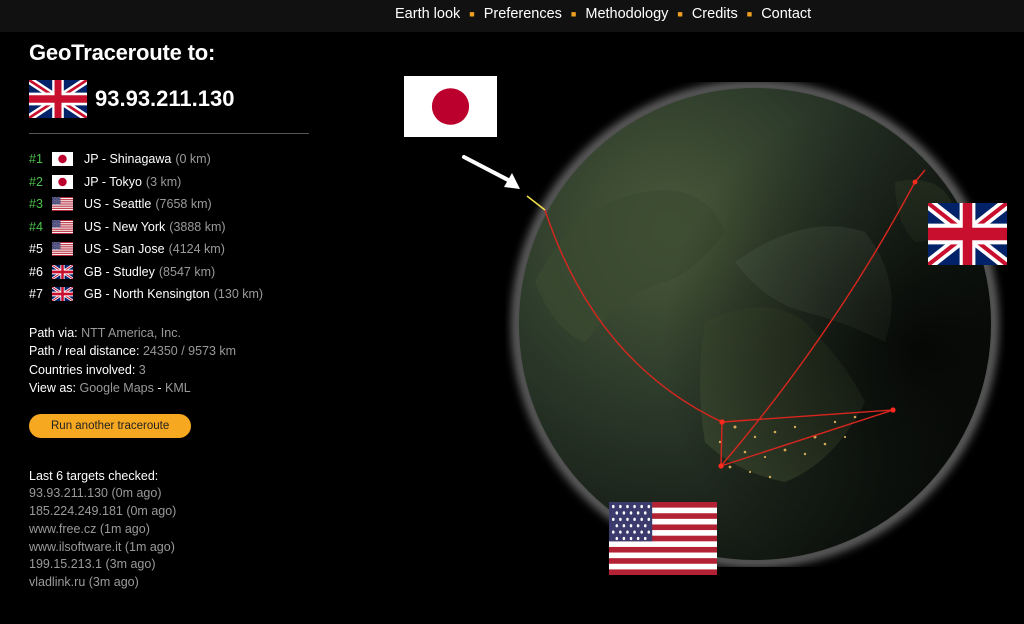  Describe the element at coordinates (174, 548) in the screenshot. I see `recent-target-item: www.ilsoftware.it (1m ago)` at that location.